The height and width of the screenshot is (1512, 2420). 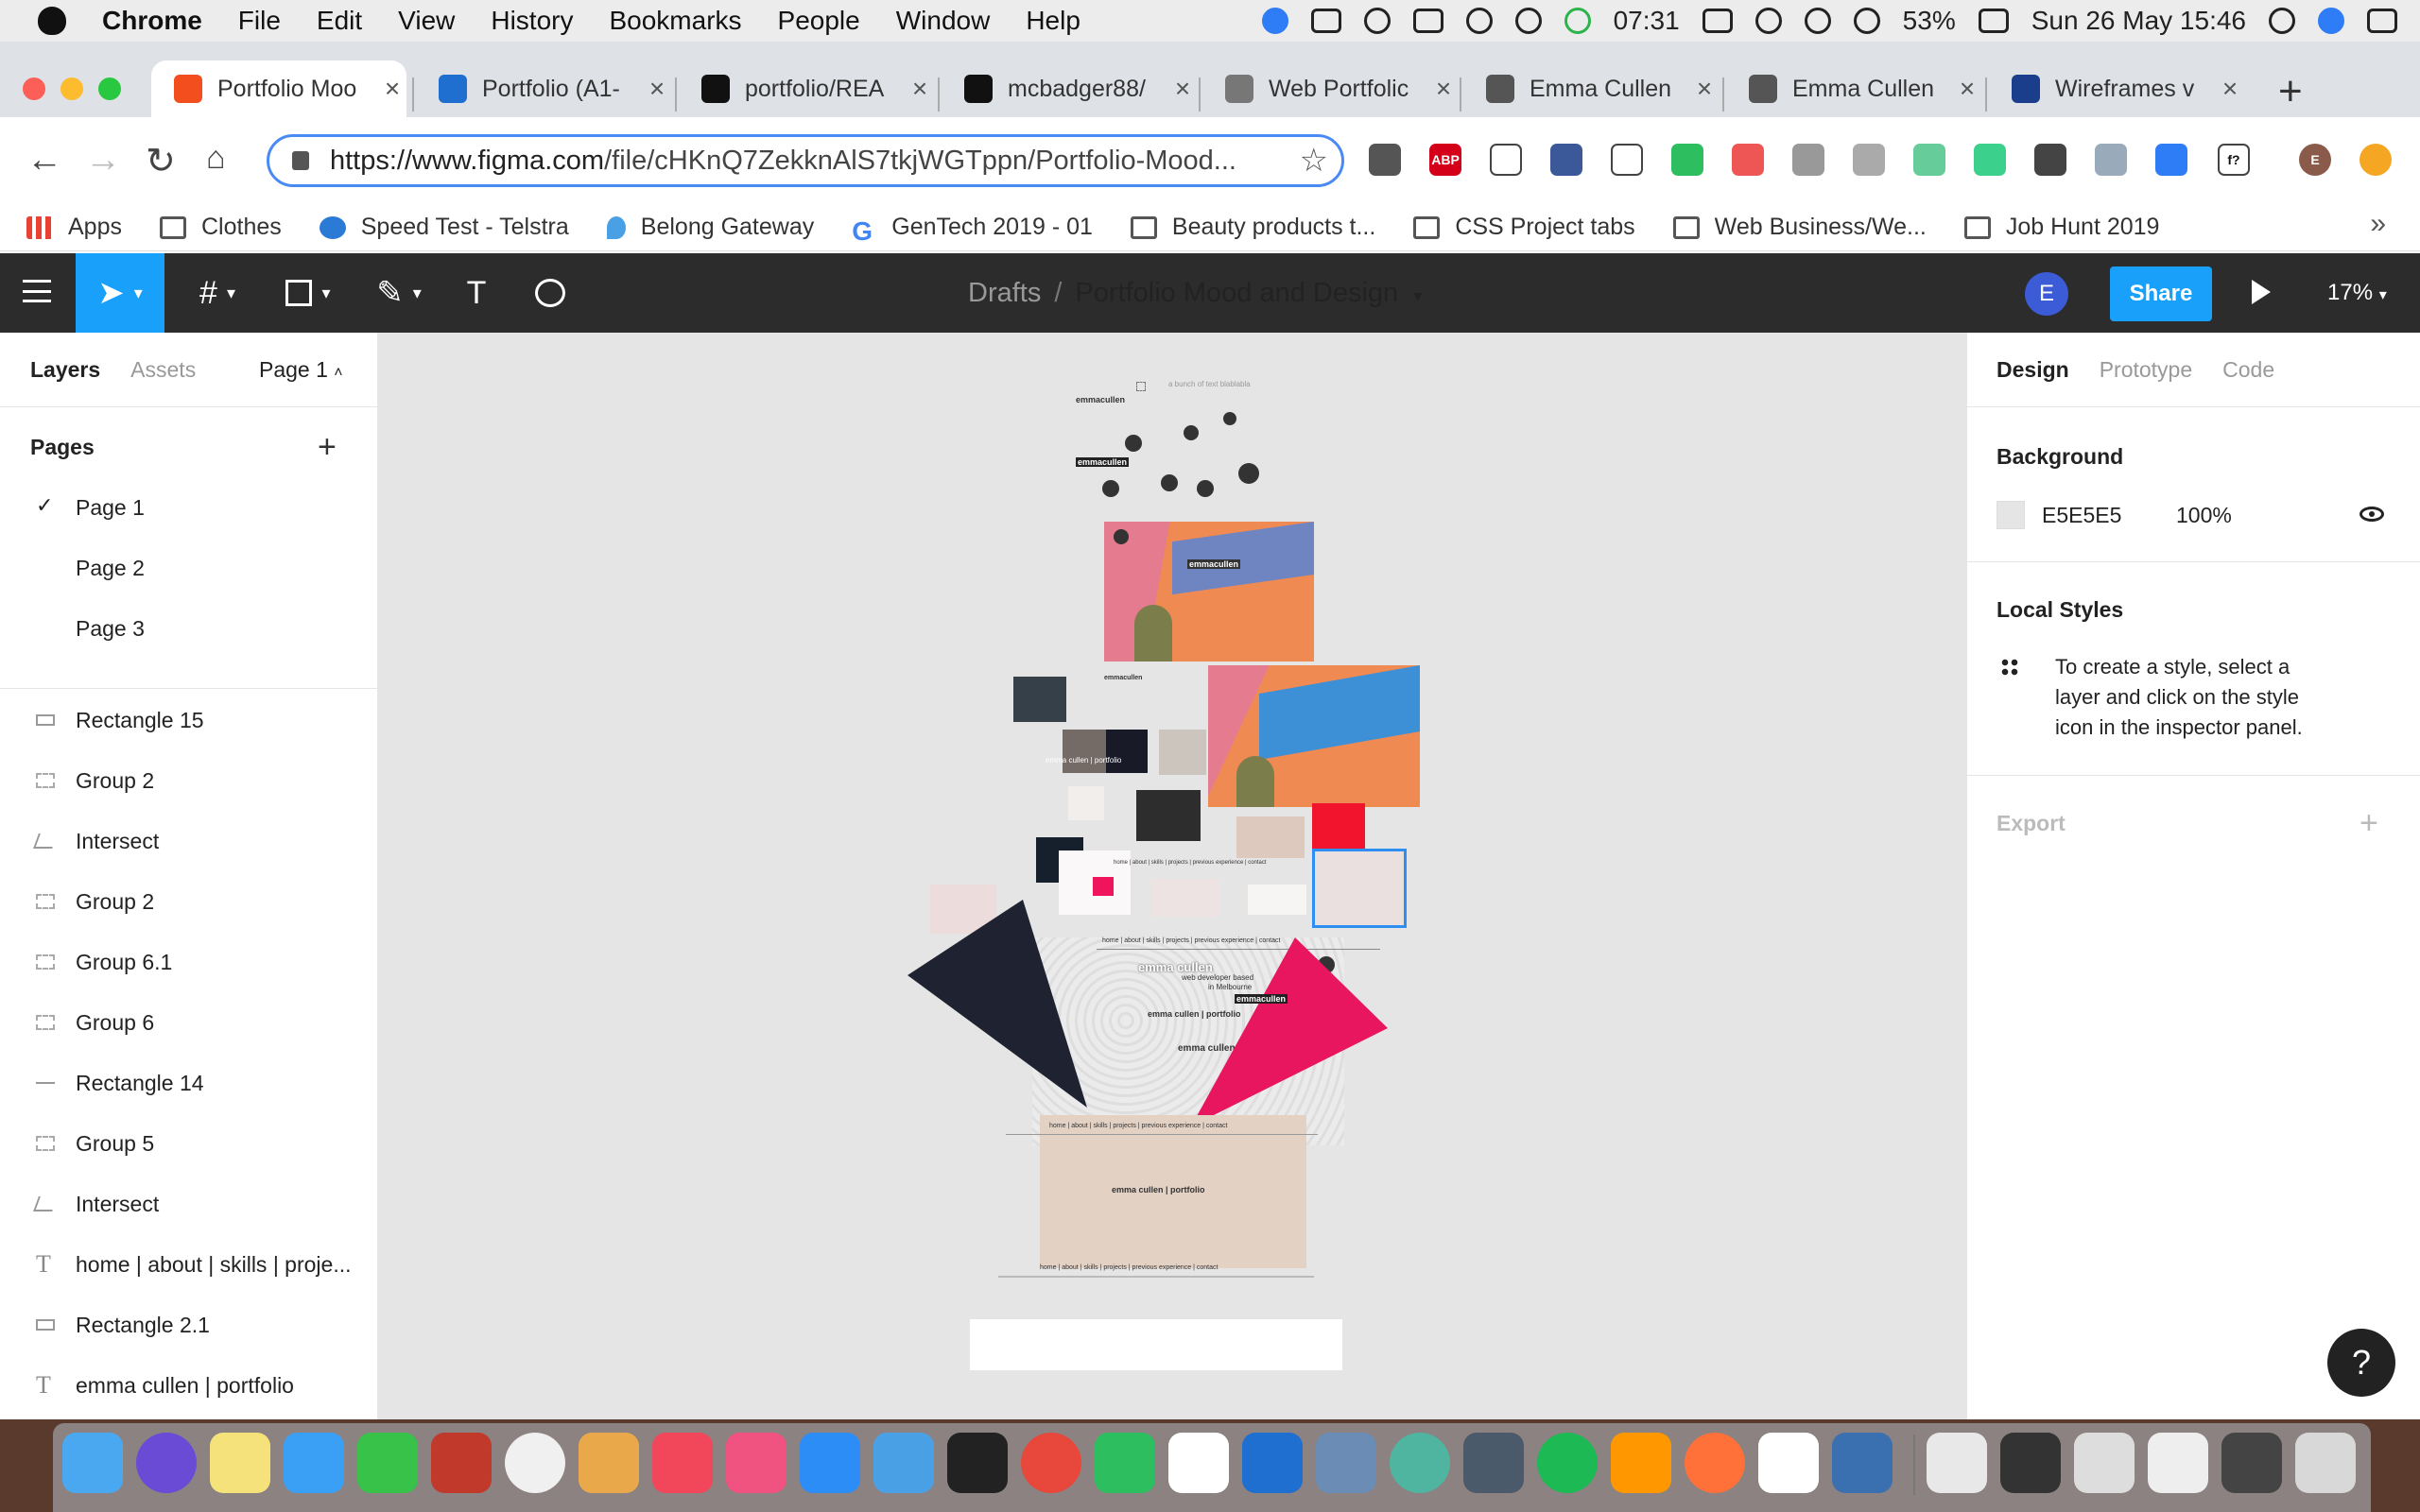 I want to click on back-arrow-icon: ←, so click(x=44, y=160).